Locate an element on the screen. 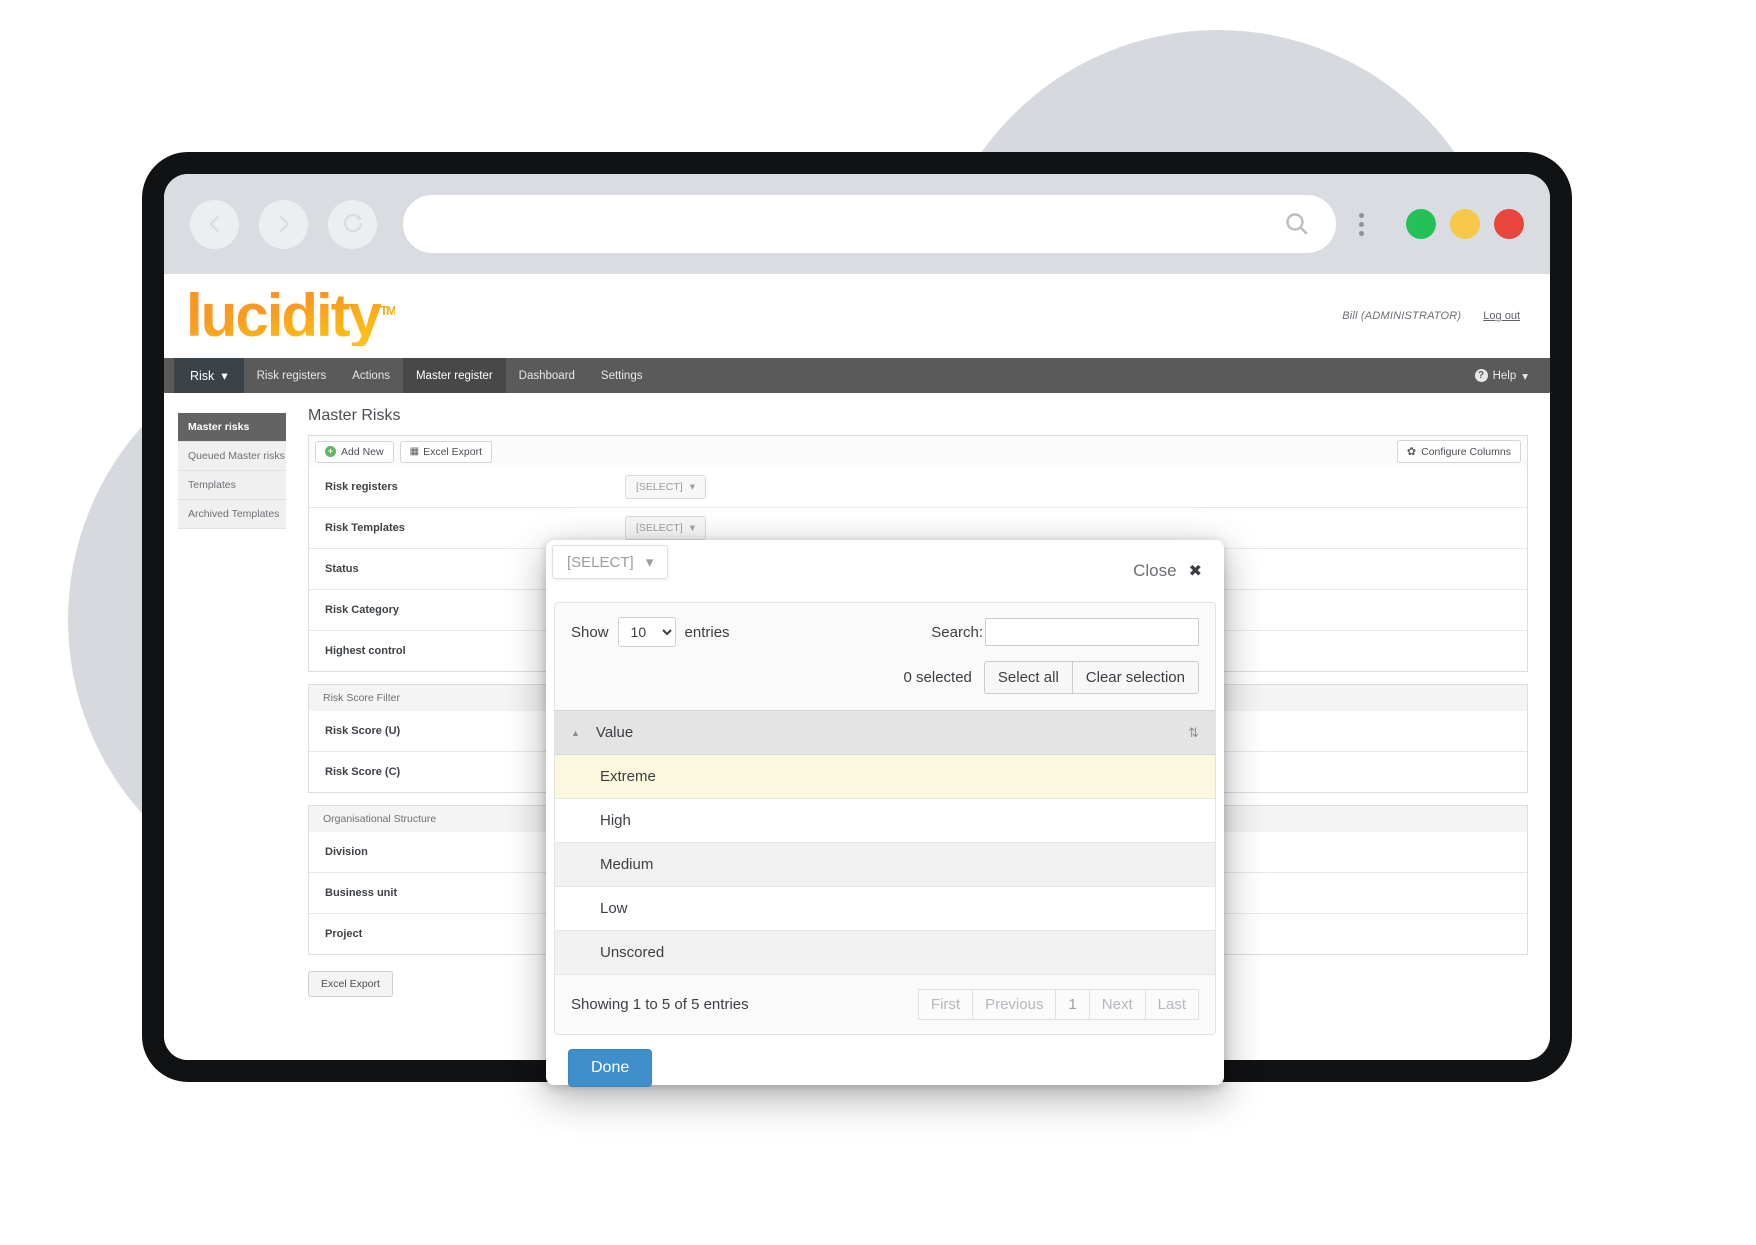  close-button: Close ✖ is located at coordinates (1167, 571).